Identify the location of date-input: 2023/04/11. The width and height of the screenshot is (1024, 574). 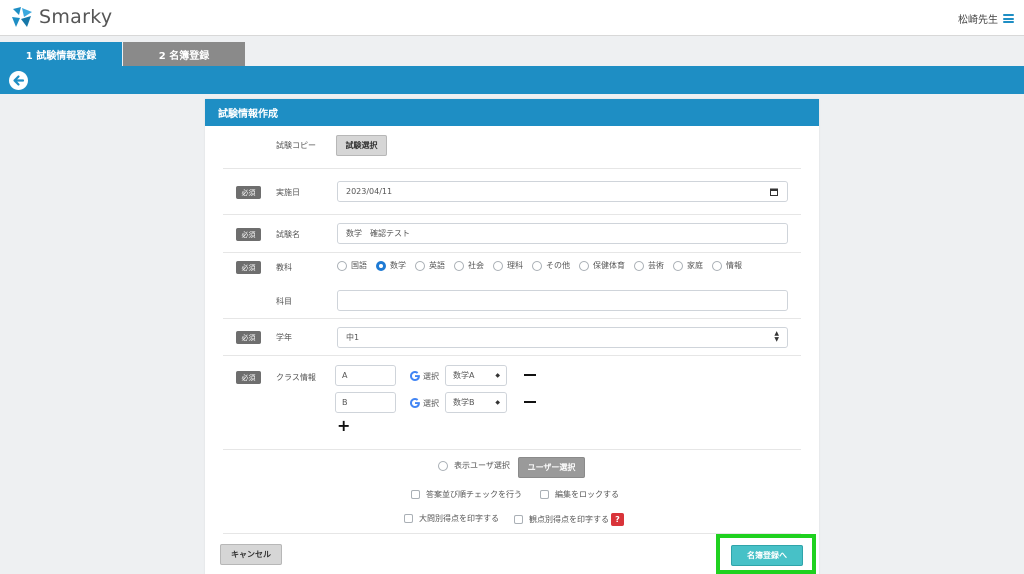
(562, 191).